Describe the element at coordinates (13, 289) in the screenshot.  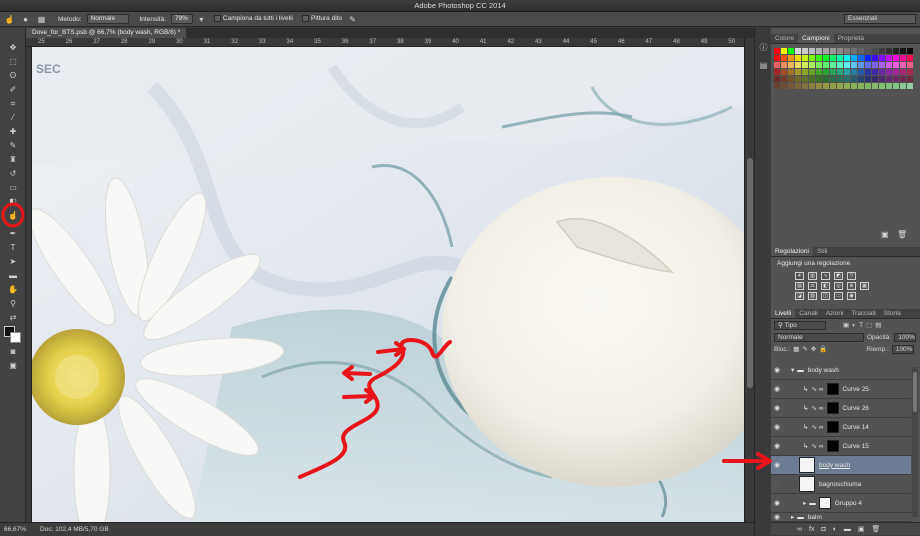
I see `hand-tool-icon: ✋` at that location.